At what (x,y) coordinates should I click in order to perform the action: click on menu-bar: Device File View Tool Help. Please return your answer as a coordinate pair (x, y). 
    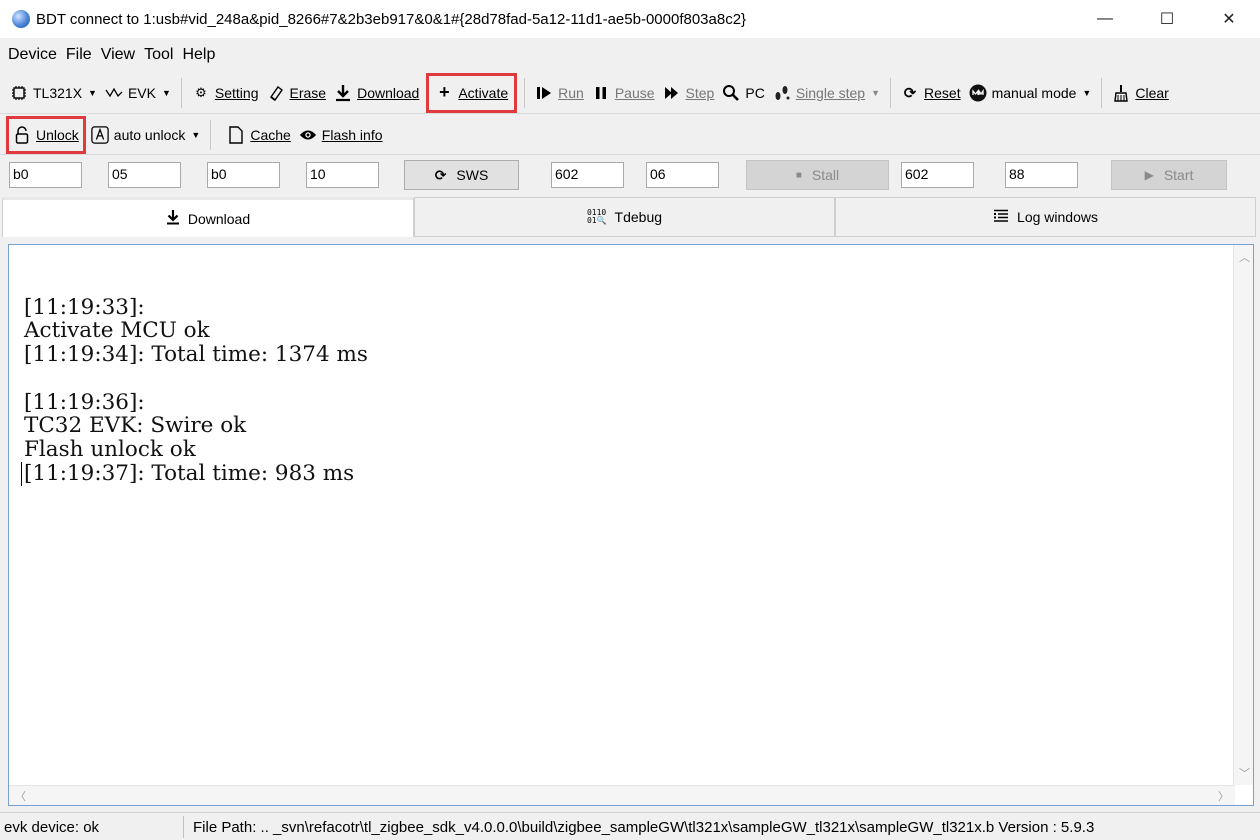
    Looking at the image, I should click on (630, 55).